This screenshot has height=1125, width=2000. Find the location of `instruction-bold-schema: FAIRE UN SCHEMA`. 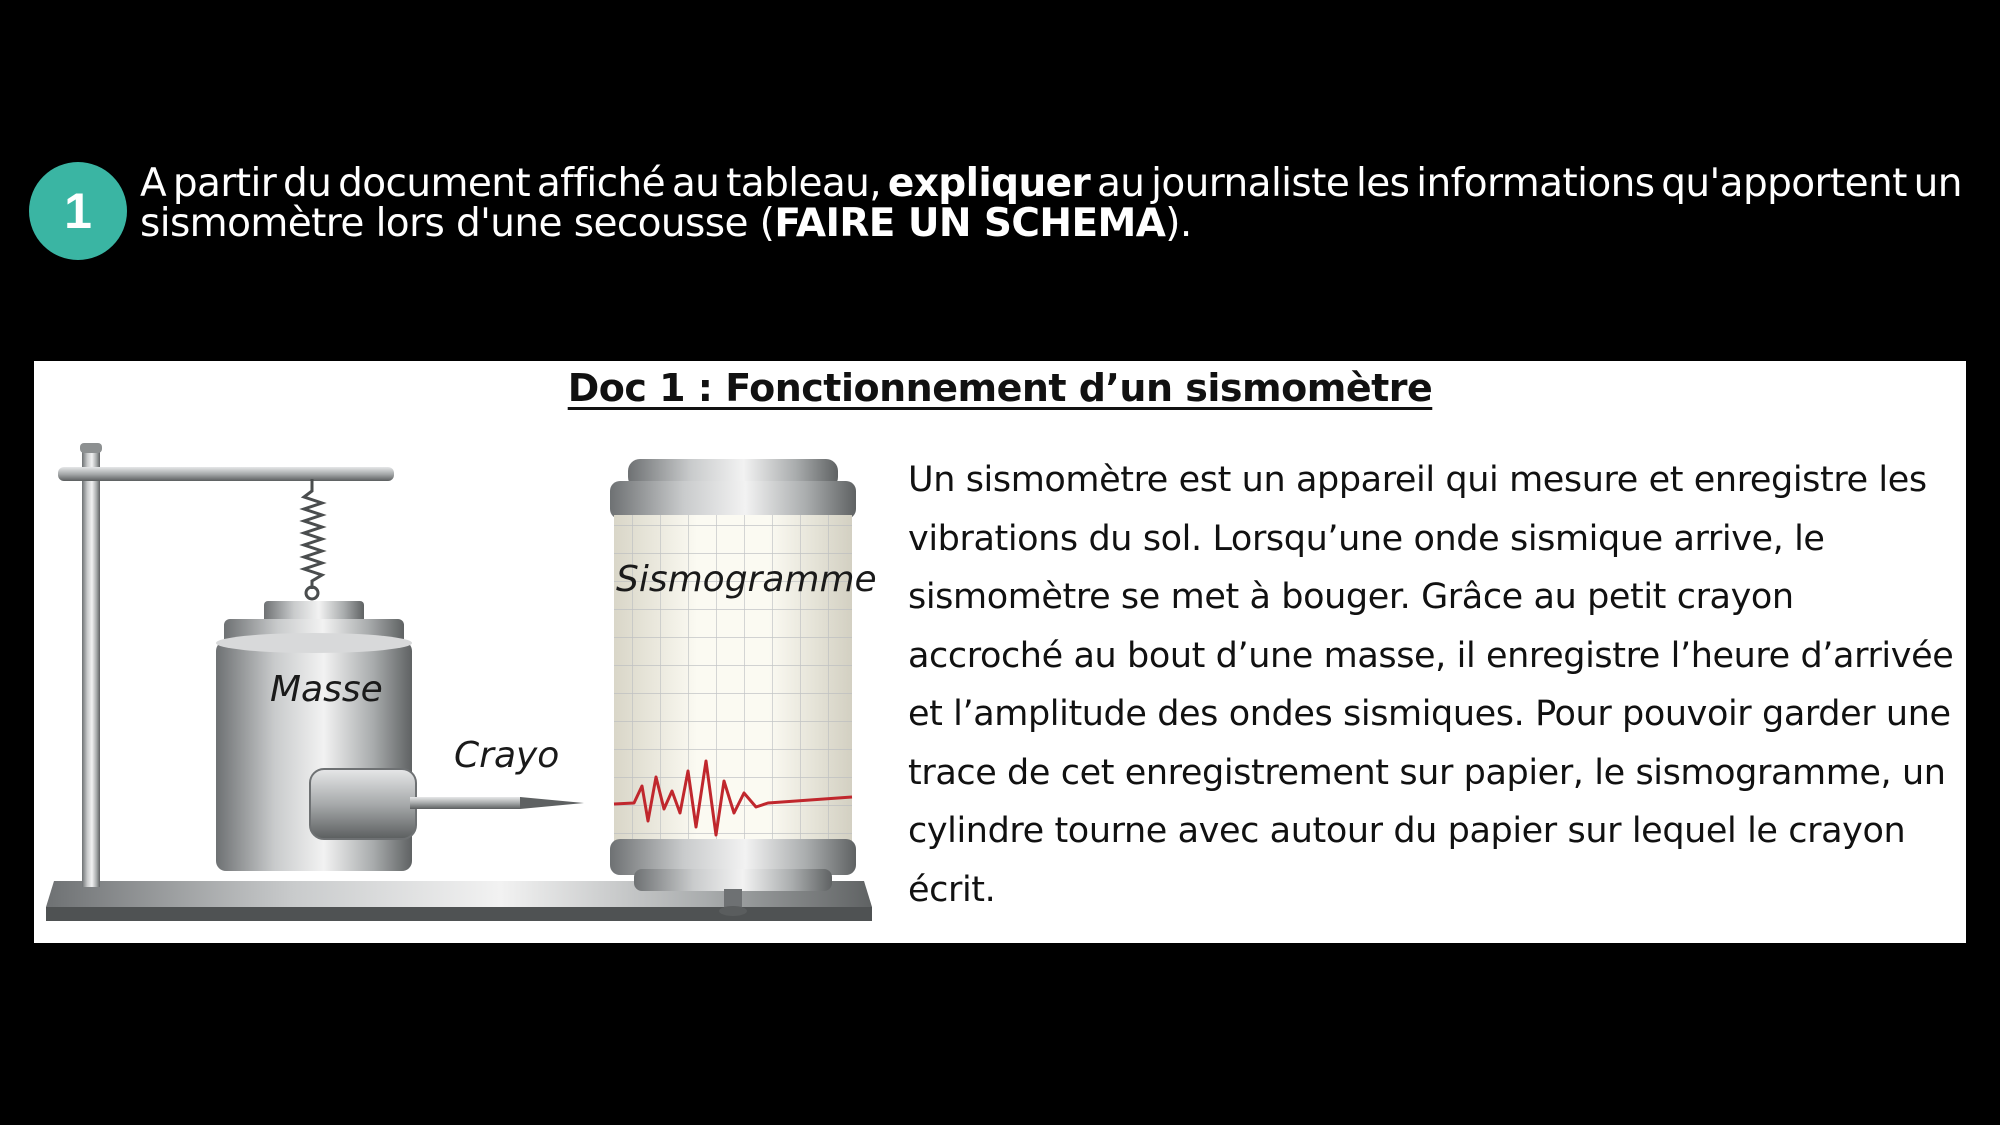

instruction-bold-schema: FAIRE UN SCHEMA is located at coordinates (970, 223).